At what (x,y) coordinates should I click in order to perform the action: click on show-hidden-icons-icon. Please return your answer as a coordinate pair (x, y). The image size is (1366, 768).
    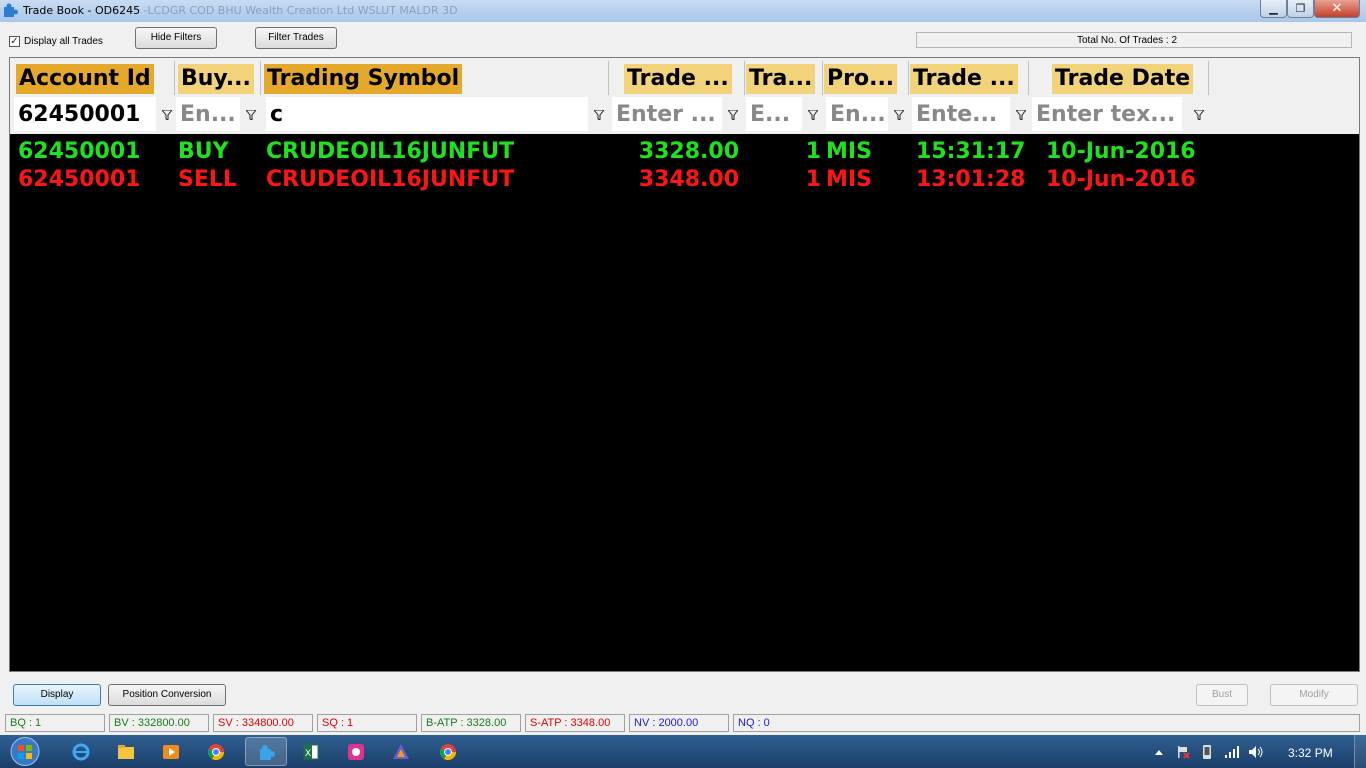
    Looking at the image, I should click on (1159, 752).